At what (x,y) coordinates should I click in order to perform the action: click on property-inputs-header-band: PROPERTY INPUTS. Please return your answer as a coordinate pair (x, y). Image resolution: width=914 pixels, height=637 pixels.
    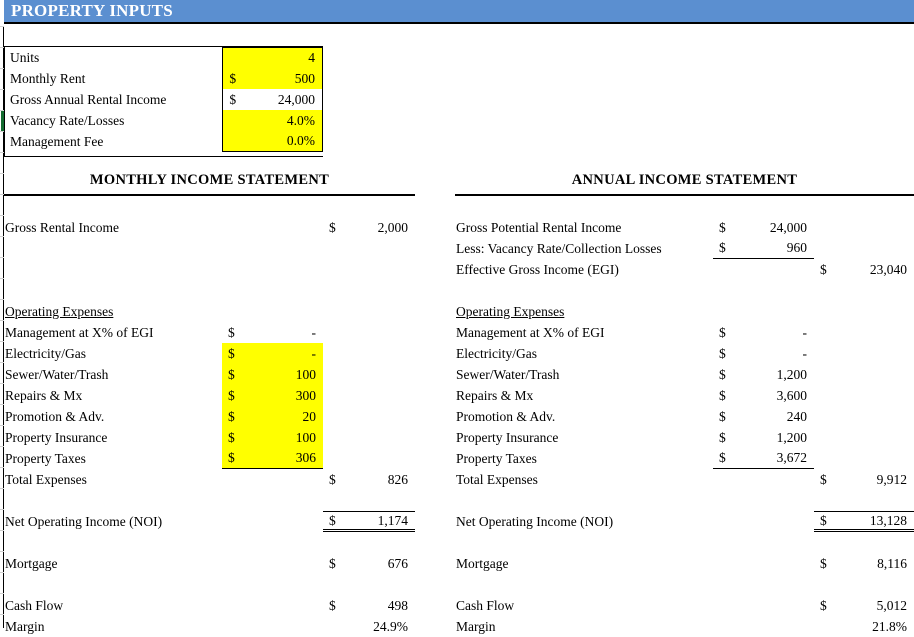
    Looking at the image, I should click on (459, 12).